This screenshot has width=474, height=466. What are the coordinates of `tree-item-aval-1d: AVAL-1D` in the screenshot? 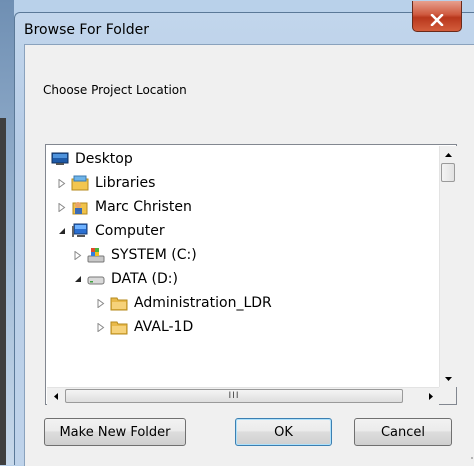 It's located at (144, 327).